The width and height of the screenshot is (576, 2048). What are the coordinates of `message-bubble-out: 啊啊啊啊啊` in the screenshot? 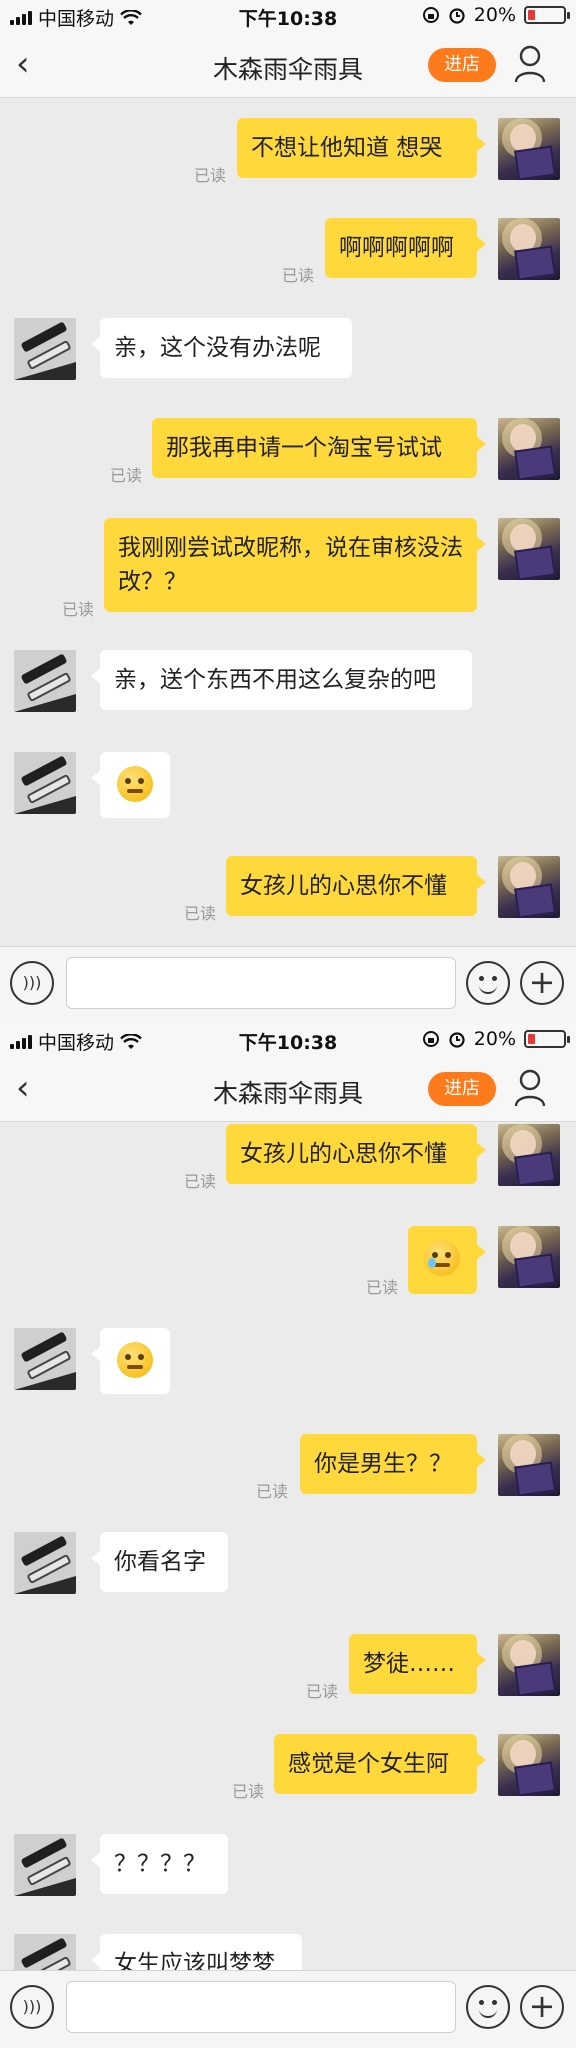 It's located at (405, 248).